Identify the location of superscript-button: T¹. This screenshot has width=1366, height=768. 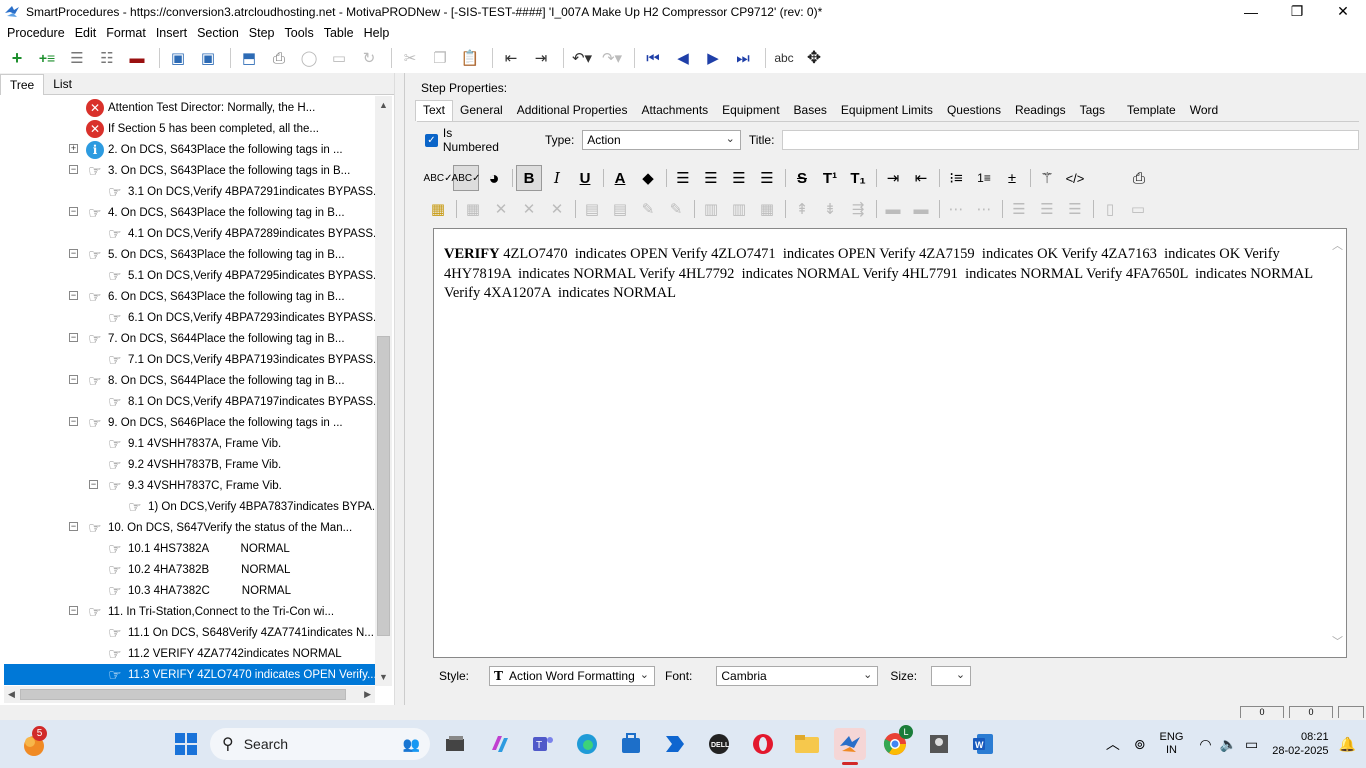
(830, 178).